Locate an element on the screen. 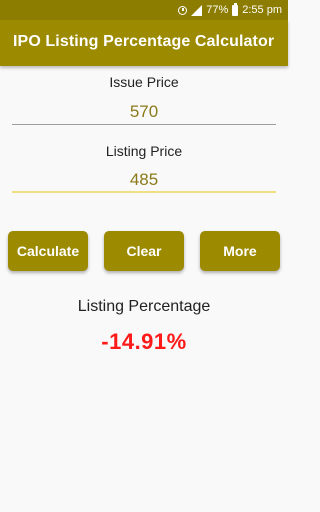 The height and width of the screenshot is (512, 320). issue-price-input is located at coordinates (144, 112).